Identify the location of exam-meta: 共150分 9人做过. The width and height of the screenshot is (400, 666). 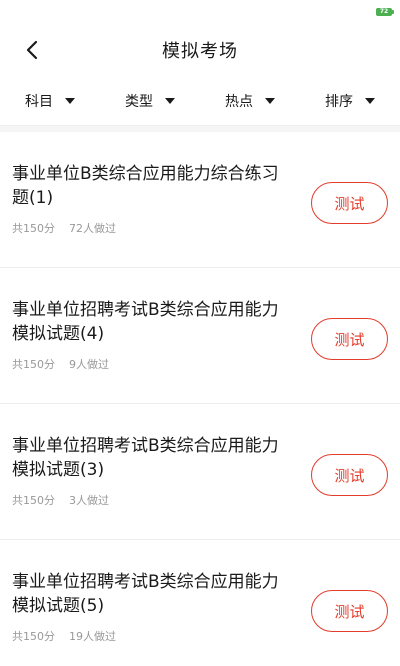
(151, 364).